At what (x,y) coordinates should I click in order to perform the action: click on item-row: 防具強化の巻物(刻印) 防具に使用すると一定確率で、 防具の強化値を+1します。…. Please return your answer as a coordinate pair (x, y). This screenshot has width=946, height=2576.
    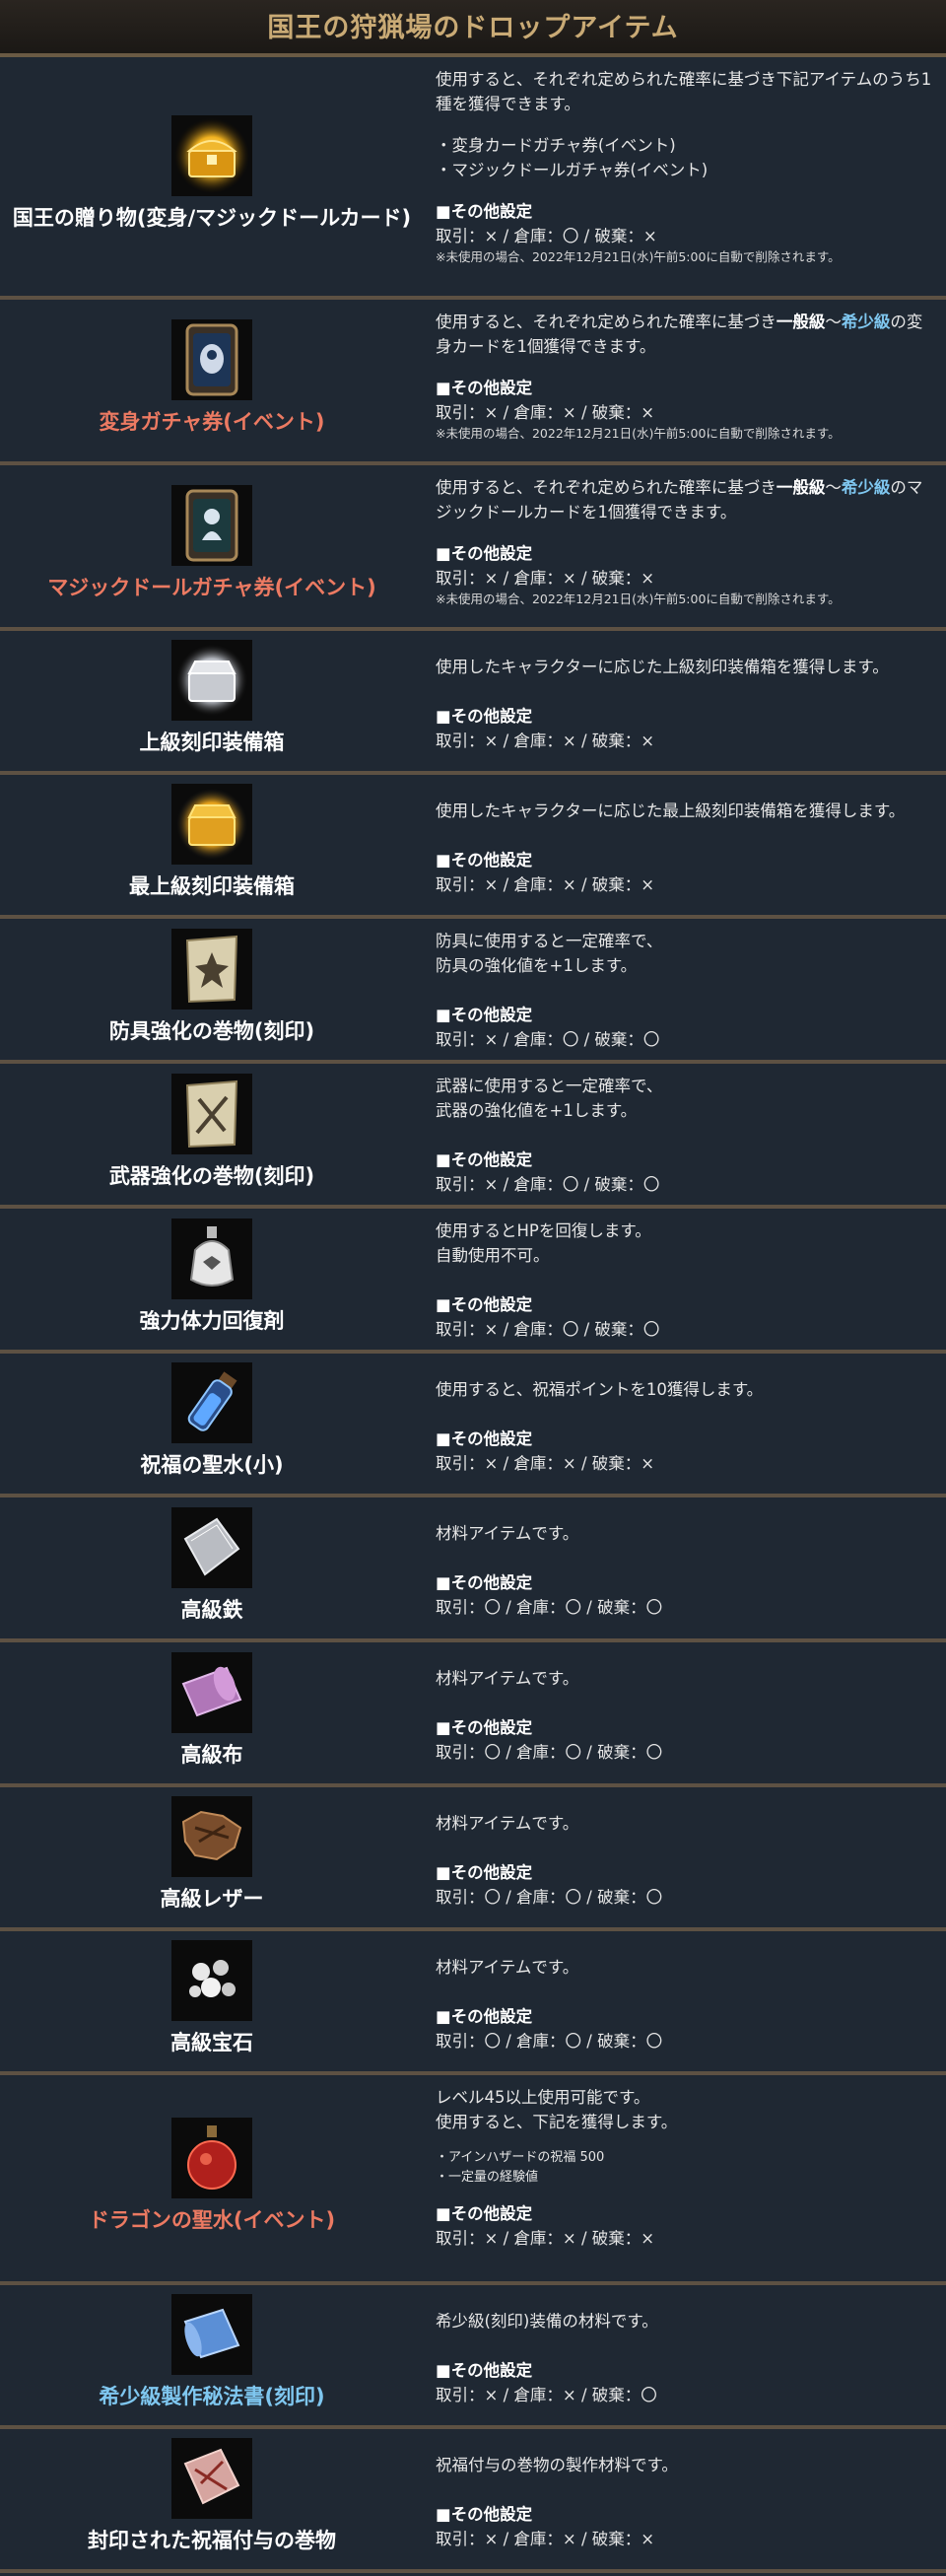
    Looking at the image, I should click on (473, 992).